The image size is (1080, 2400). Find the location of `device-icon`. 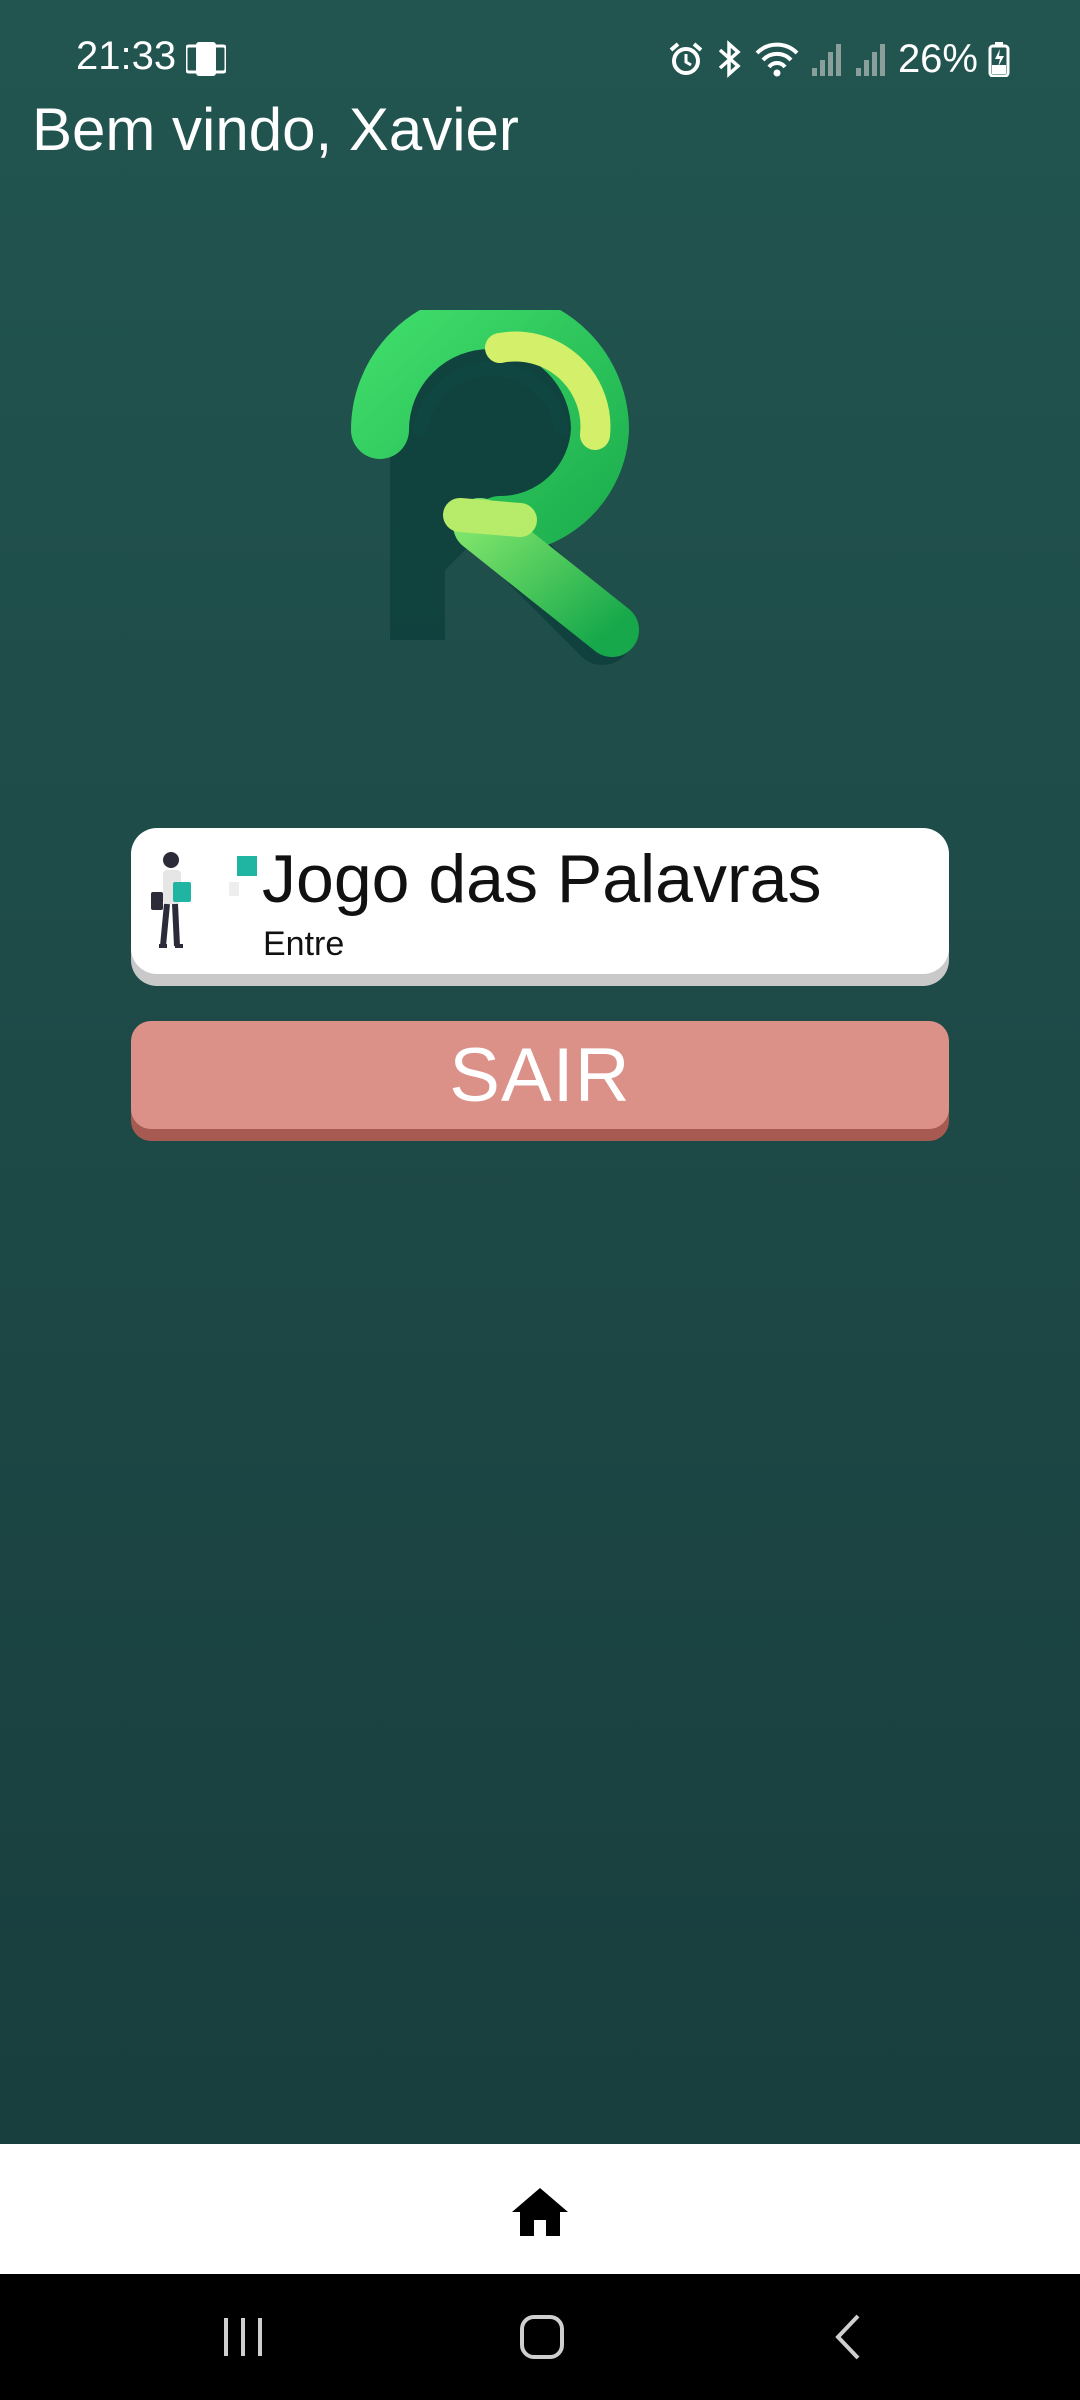

device-icon is located at coordinates (206, 59).